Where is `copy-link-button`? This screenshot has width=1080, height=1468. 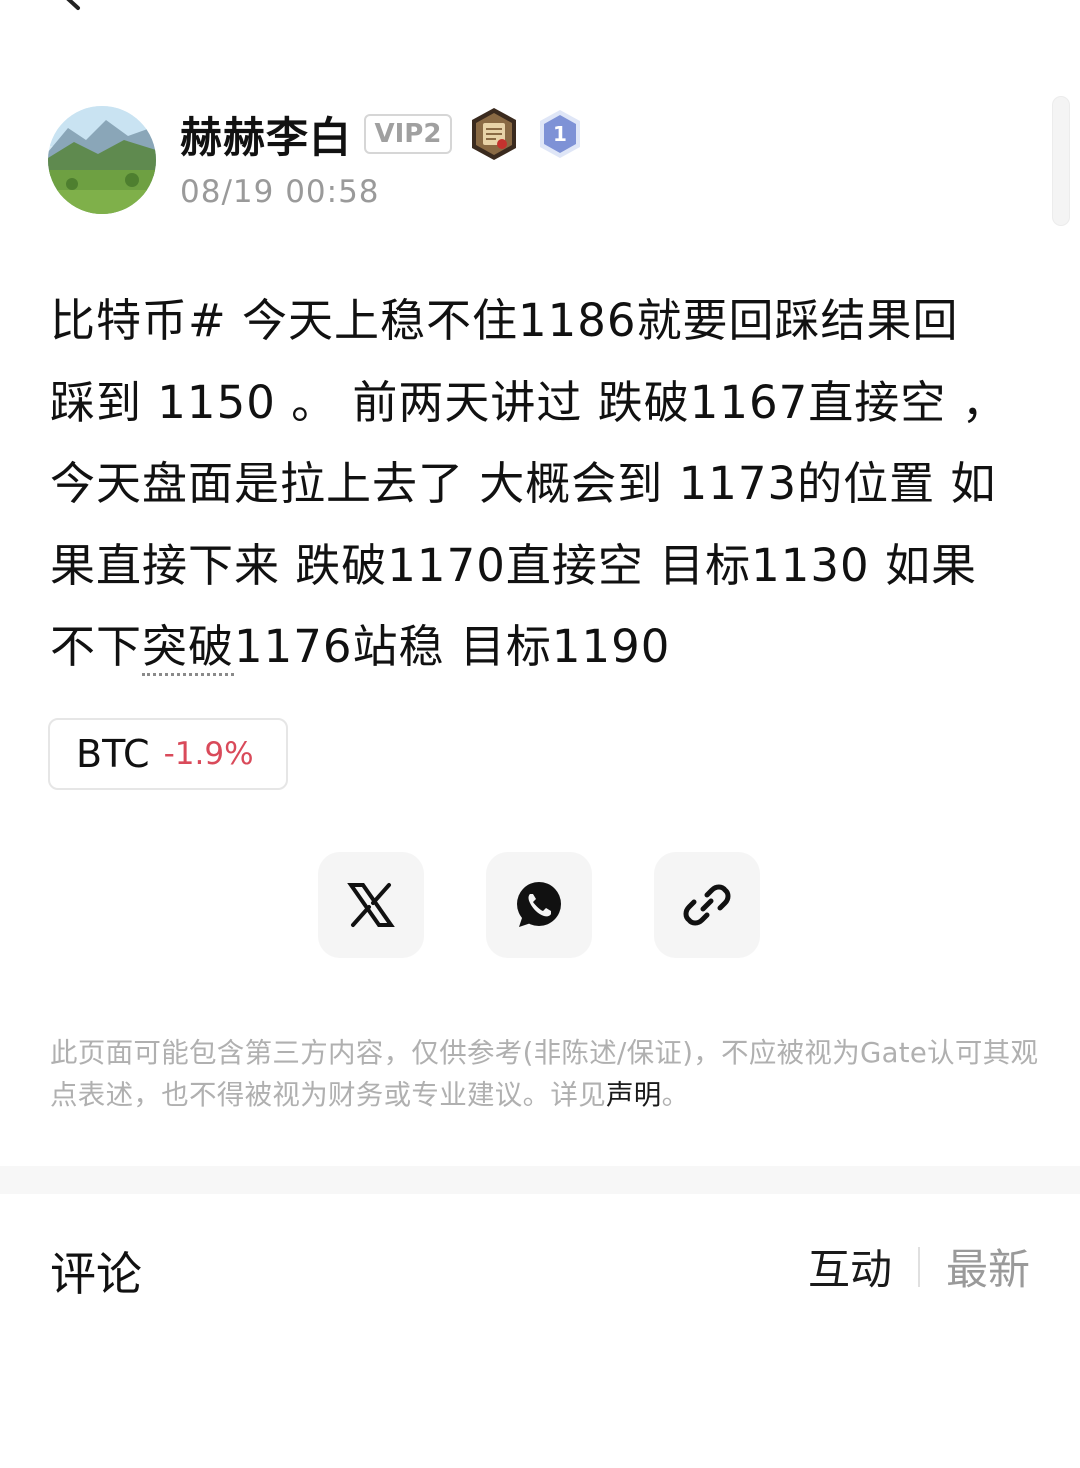 copy-link-button is located at coordinates (707, 905).